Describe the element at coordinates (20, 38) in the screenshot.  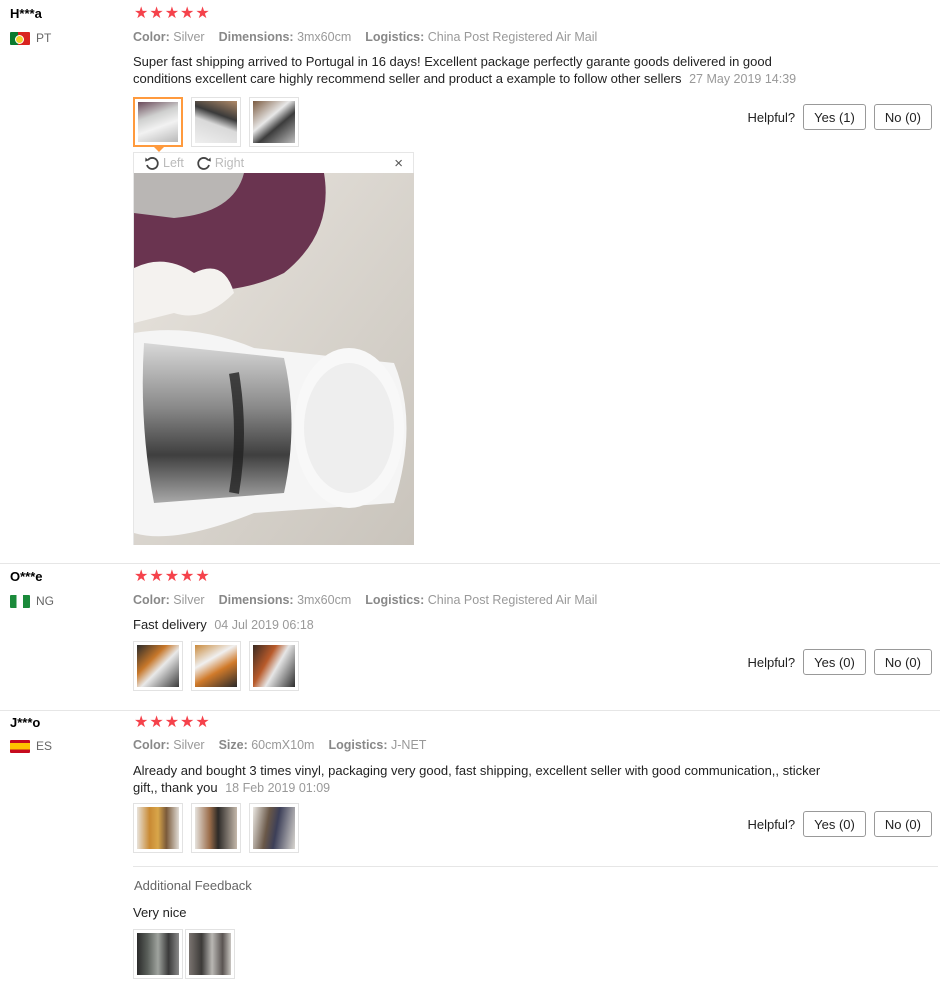
I see `portugal-flag-icon` at that location.